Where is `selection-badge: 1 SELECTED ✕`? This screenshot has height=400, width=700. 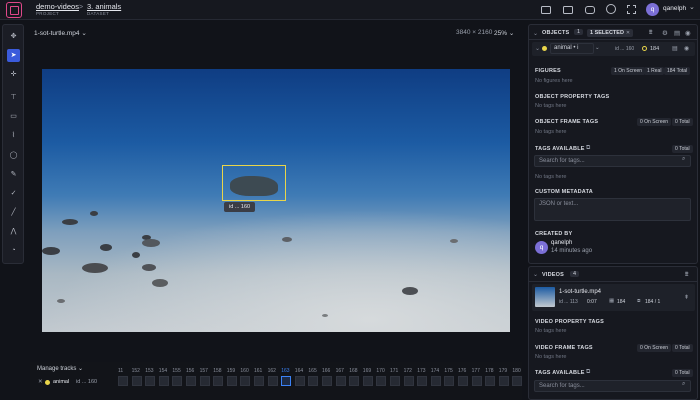 selection-badge: 1 SELECTED ✕ is located at coordinates (610, 33).